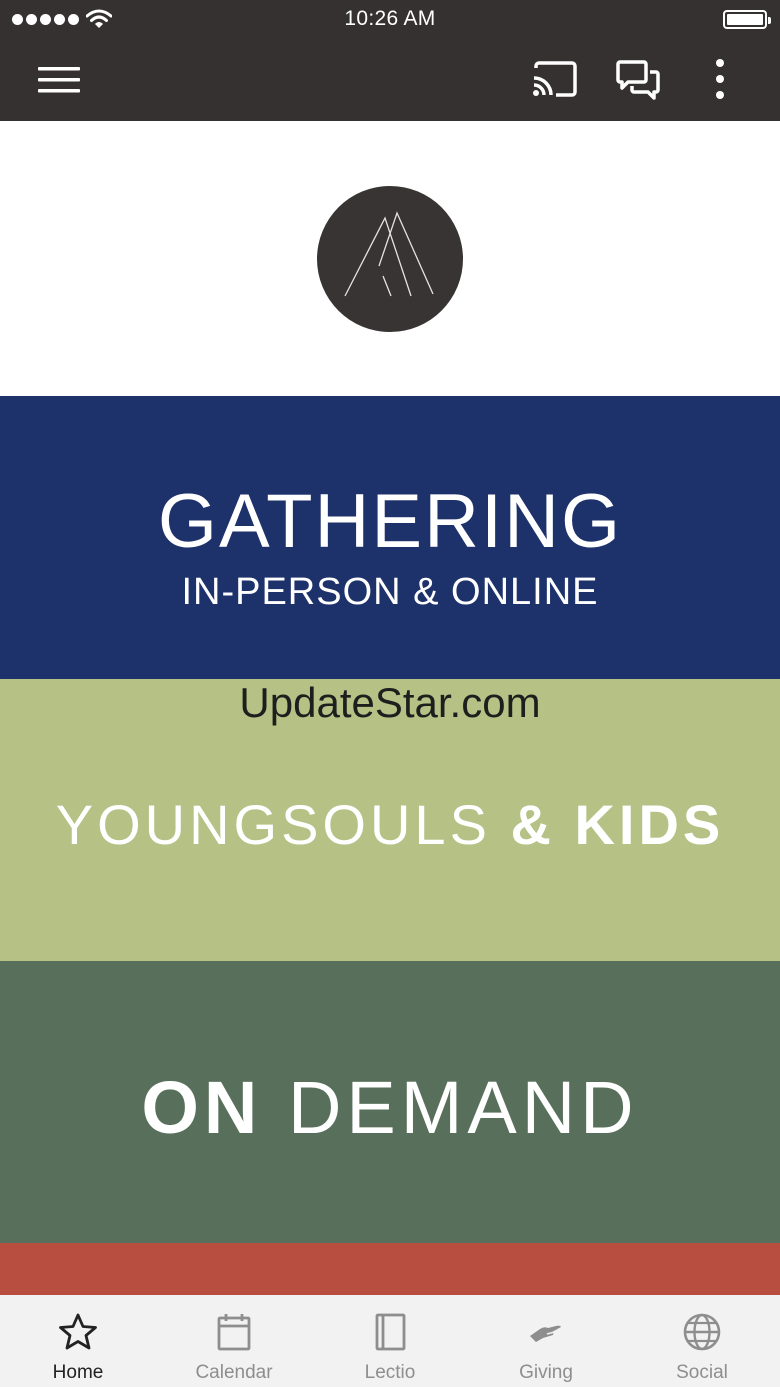 This screenshot has height=1387, width=780. What do you see at coordinates (702, 1372) in the screenshot?
I see `tab-label: Social` at bounding box center [702, 1372].